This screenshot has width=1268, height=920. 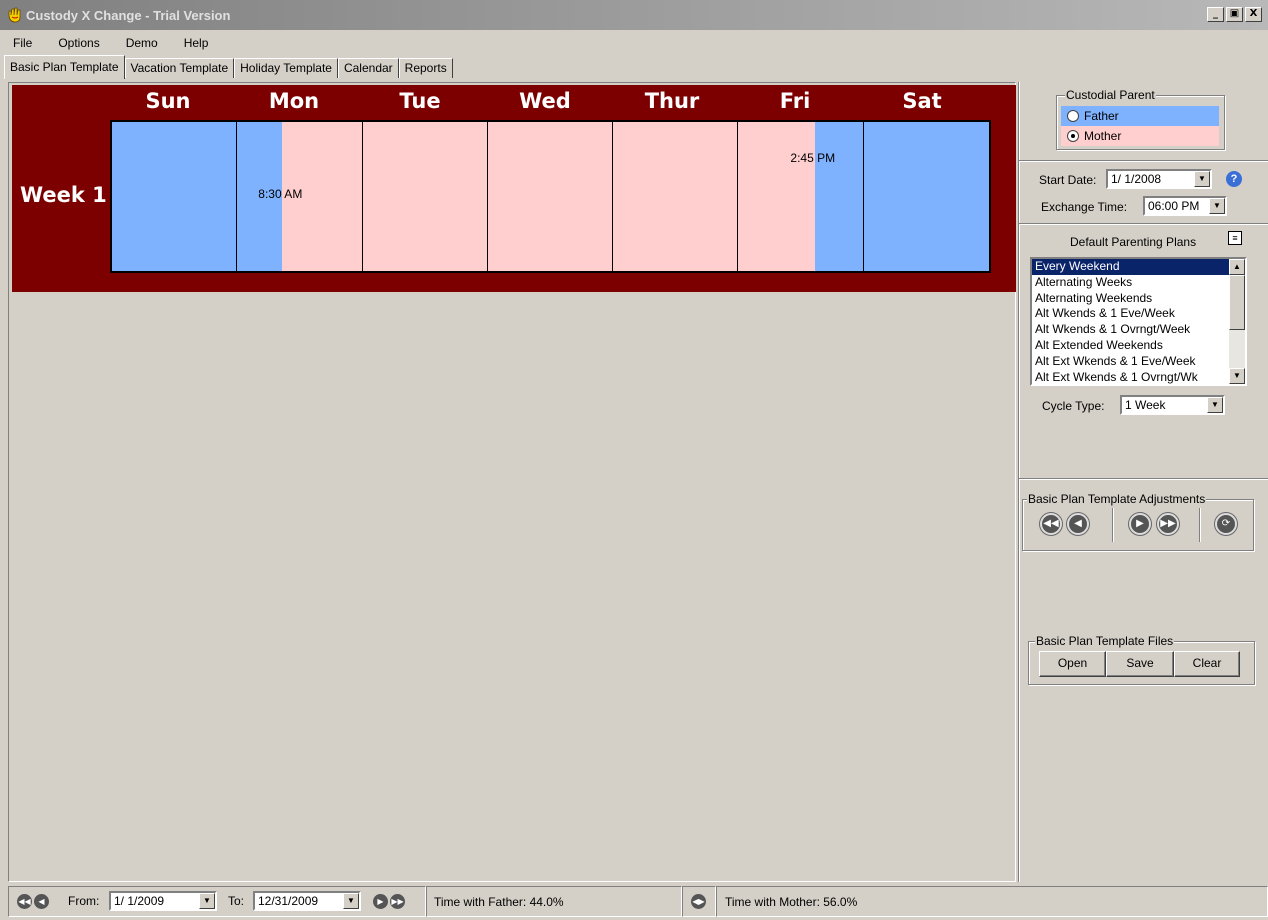 I want to click on custodial-parent-group: Custodial Parent Father Mother, so click(x=1140, y=119).